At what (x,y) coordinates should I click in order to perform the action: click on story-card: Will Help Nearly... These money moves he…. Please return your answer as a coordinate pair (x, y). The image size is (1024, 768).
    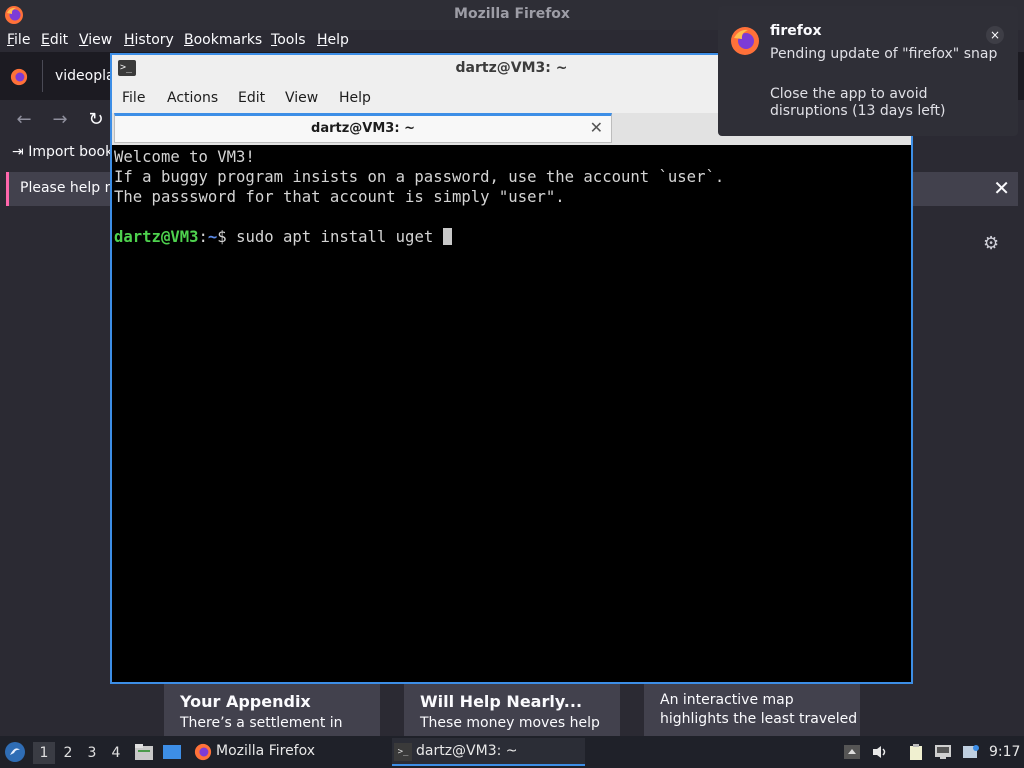
    Looking at the image, I should click on (512, 710).